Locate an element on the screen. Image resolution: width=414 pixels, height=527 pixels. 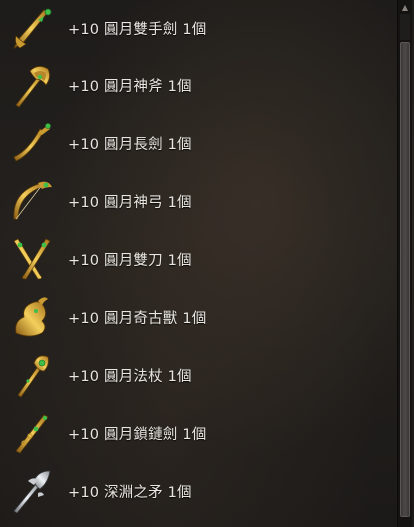
list-item: +10 圓月鎖鏈劍 1個 is located at coordinates (197, 433).